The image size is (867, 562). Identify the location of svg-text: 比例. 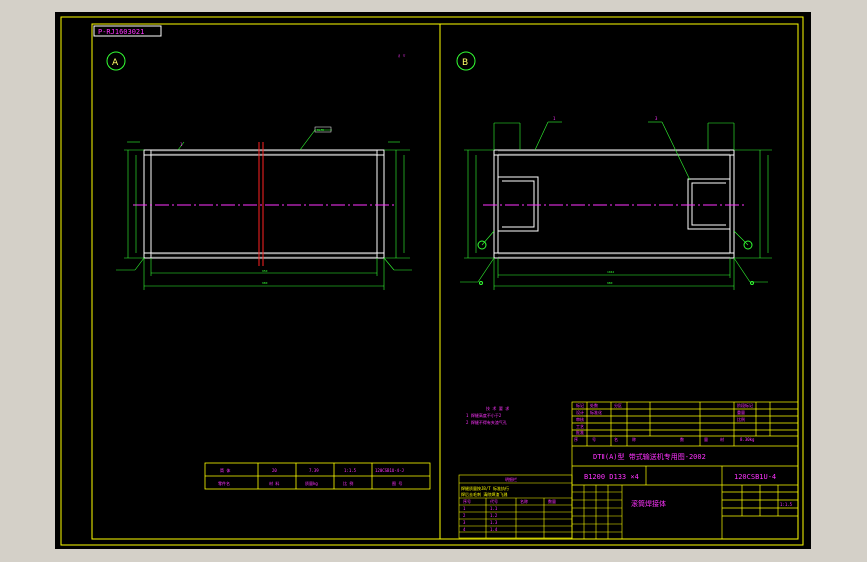
(741, 419).